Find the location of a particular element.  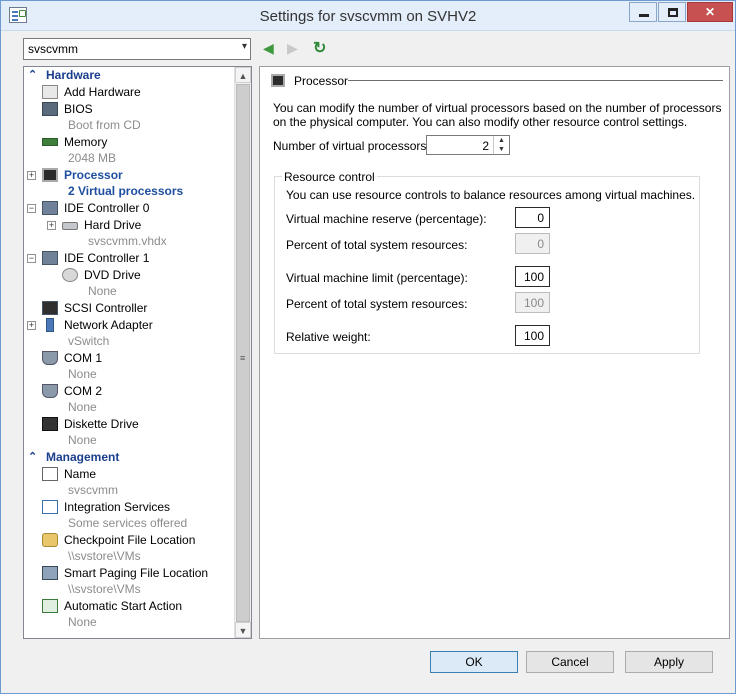

close-icon: ✕ is located at coordinates (710, 12).